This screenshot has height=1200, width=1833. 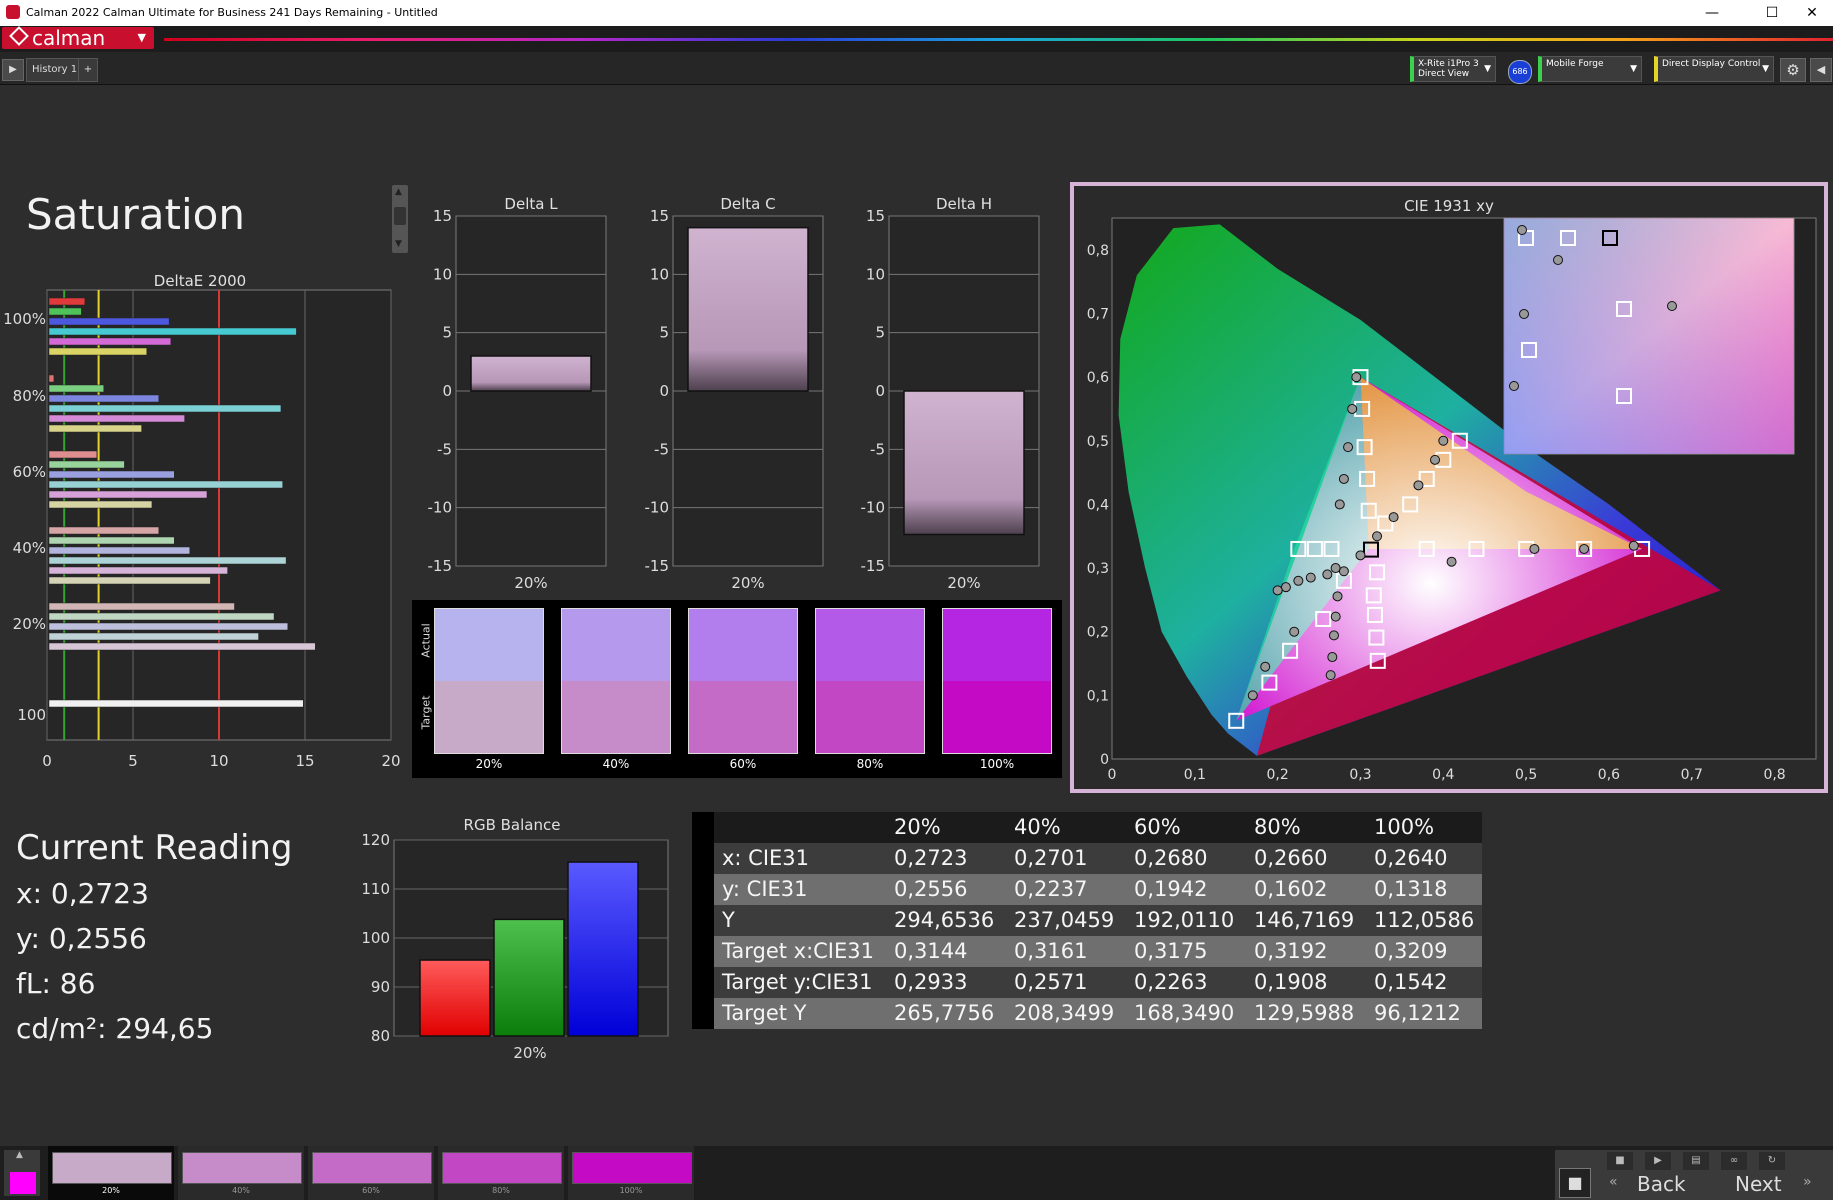 What do you see at coordinates (13, 70) in the screenshot?
I see `play-icon: ▶` at bounding box center [13, 70].